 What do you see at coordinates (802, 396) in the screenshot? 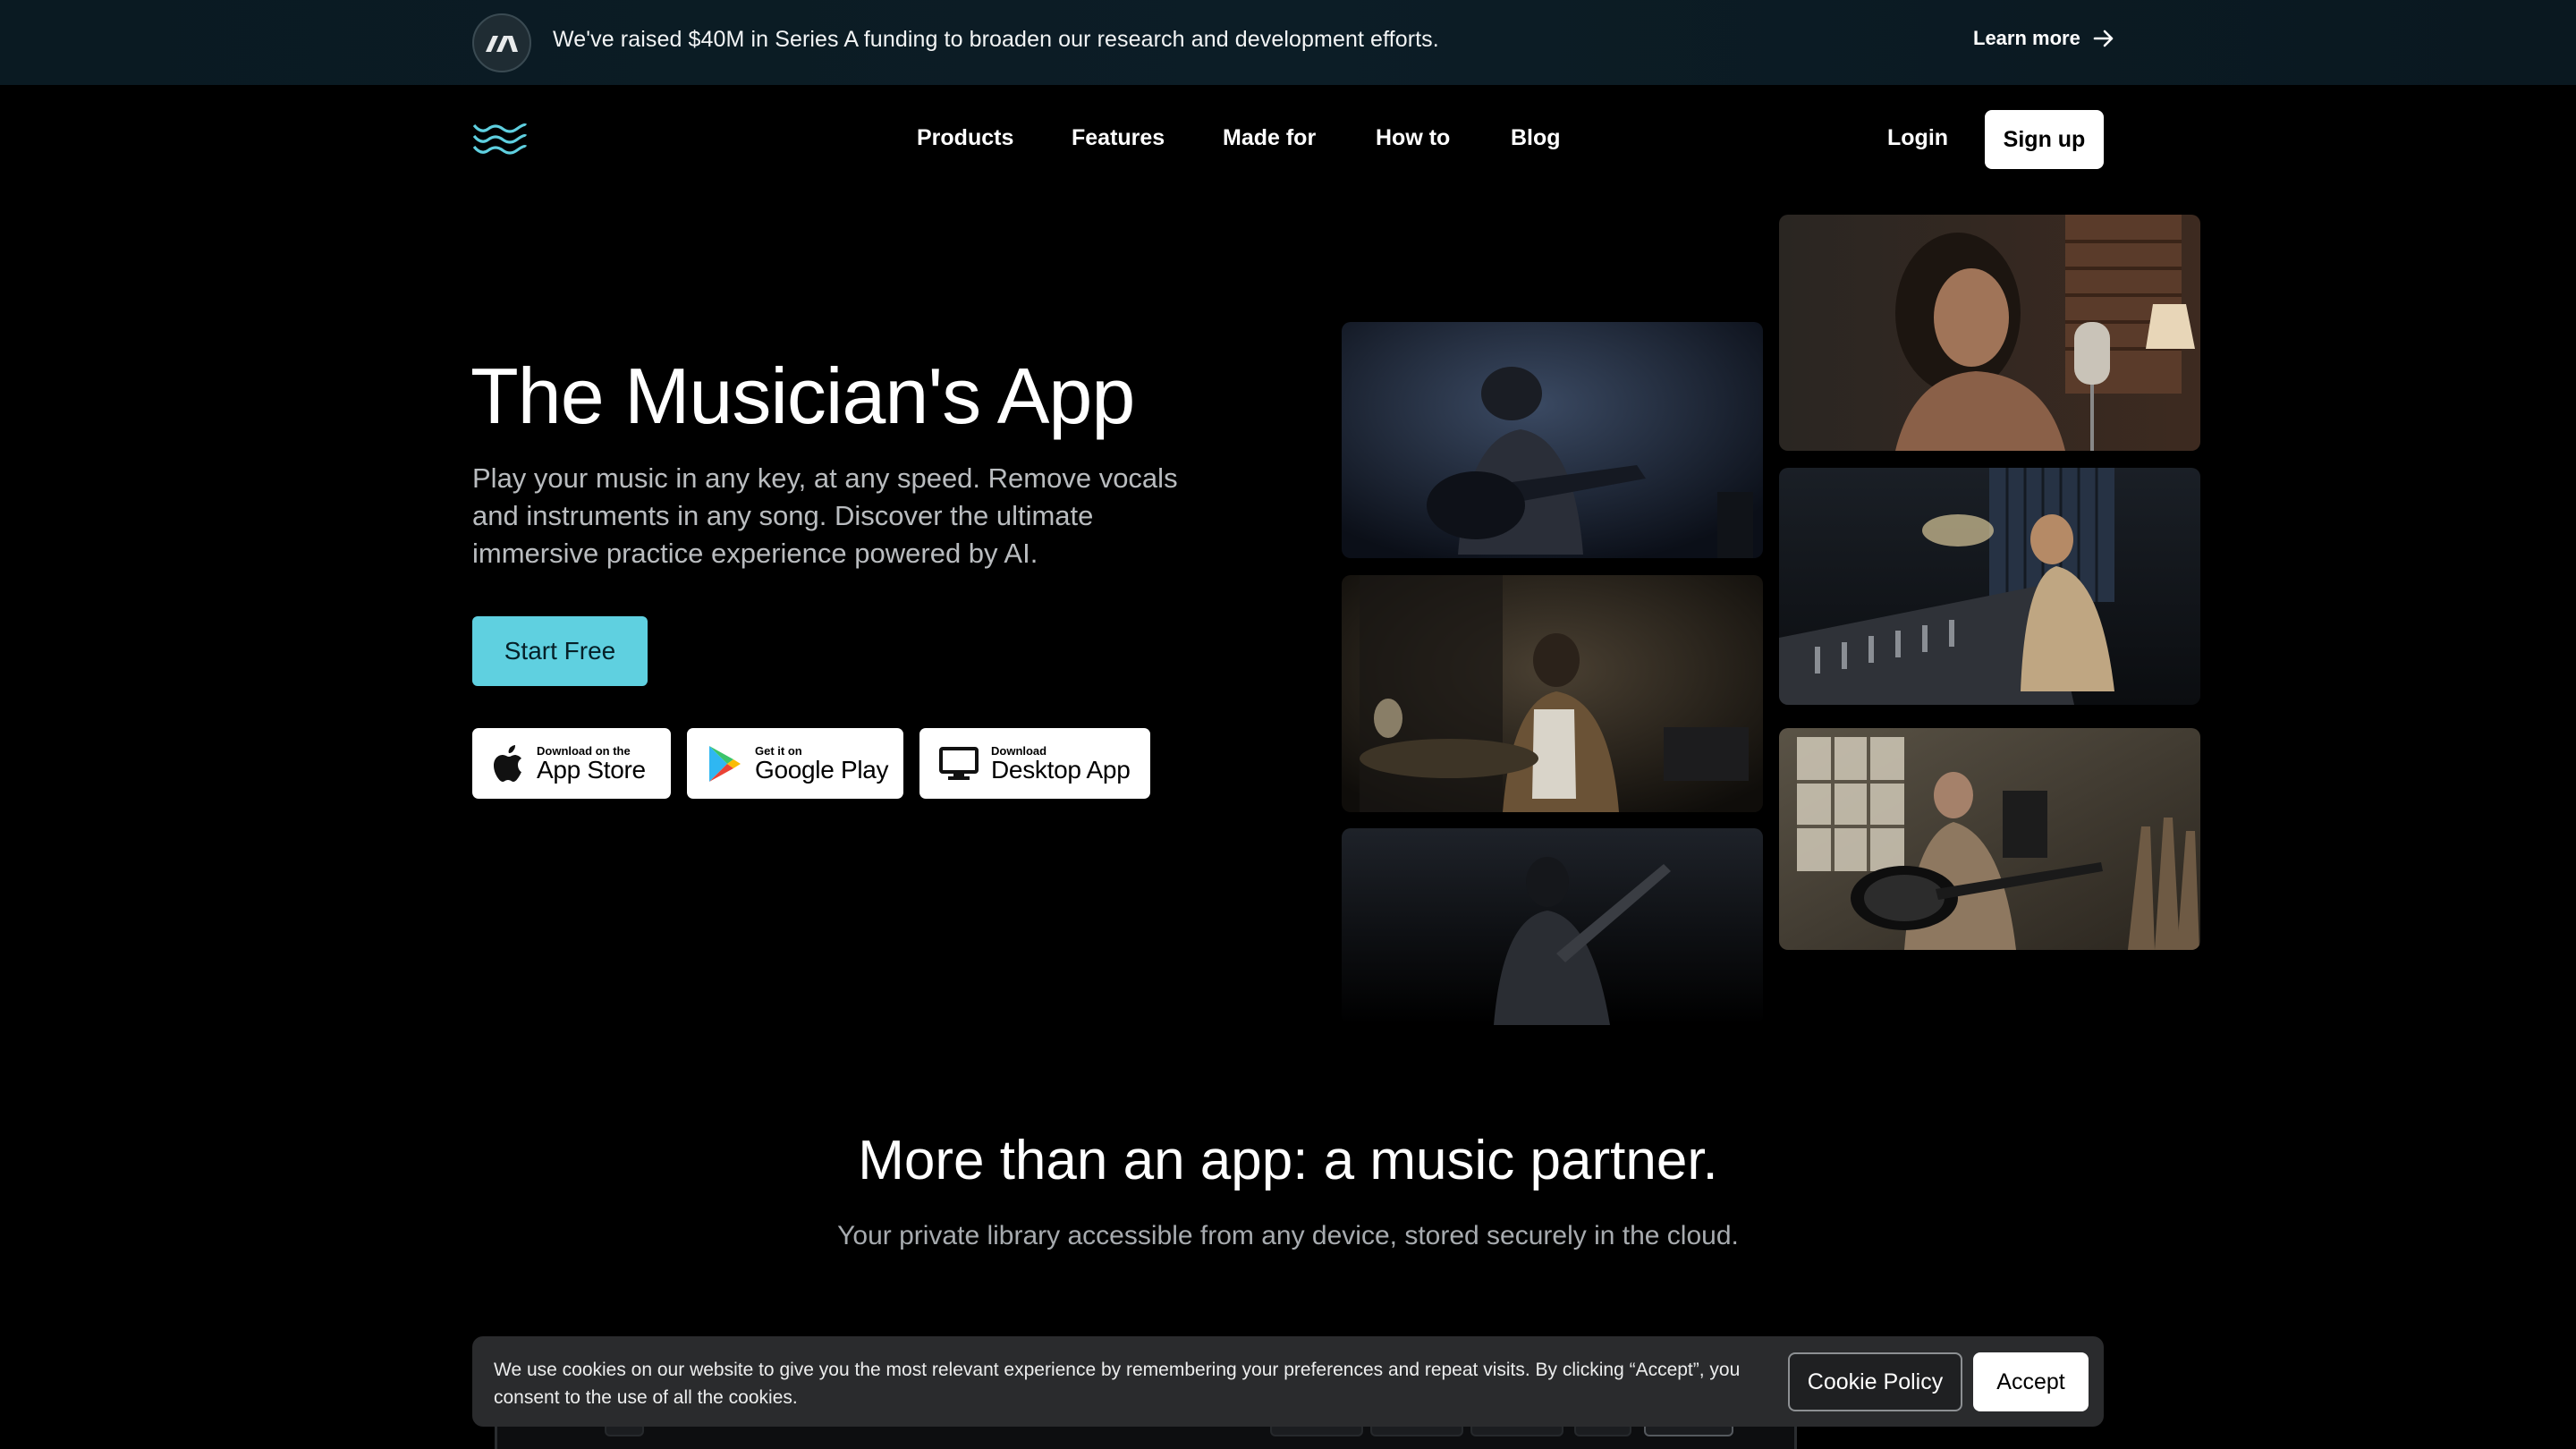
I see `hero-title: The Musician's App` at bounding box center [802, 396].